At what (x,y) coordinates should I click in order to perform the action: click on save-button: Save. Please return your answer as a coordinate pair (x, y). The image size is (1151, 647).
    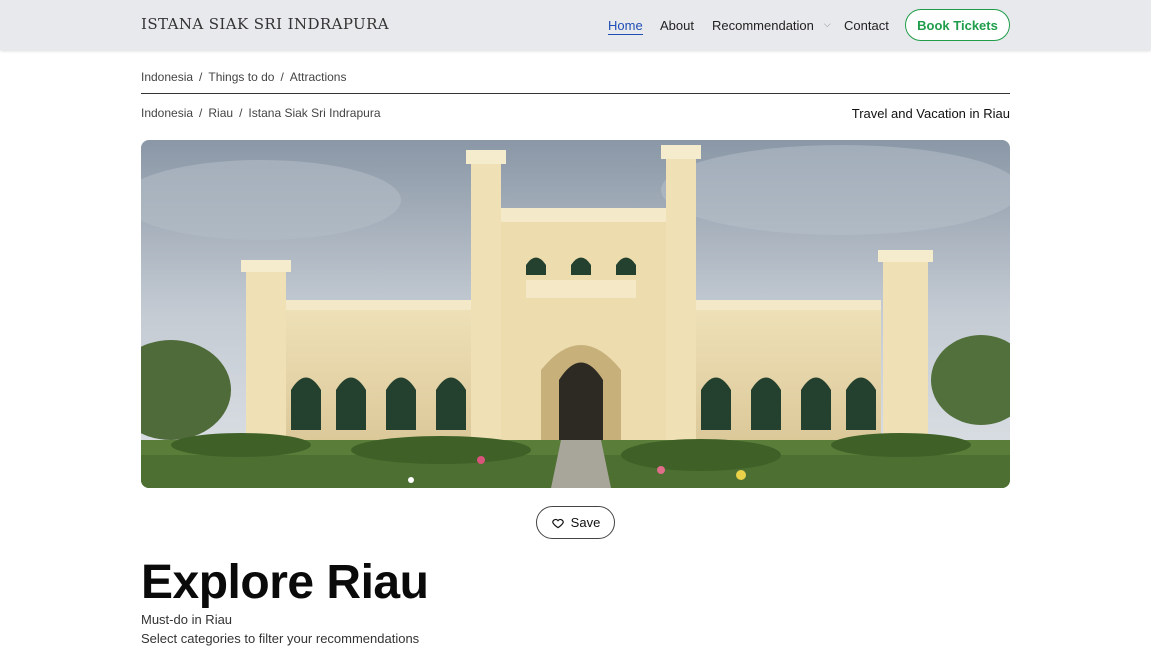
    Looking at the image, I should click on (575, 522).